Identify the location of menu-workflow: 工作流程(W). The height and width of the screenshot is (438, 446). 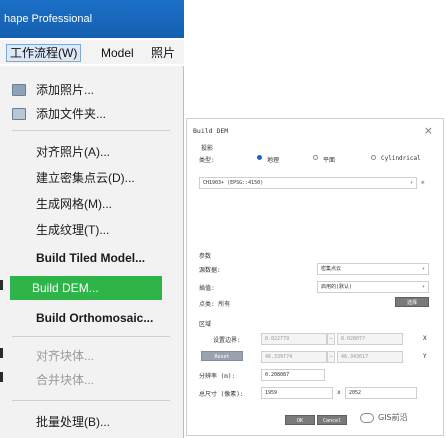
(44, 53).